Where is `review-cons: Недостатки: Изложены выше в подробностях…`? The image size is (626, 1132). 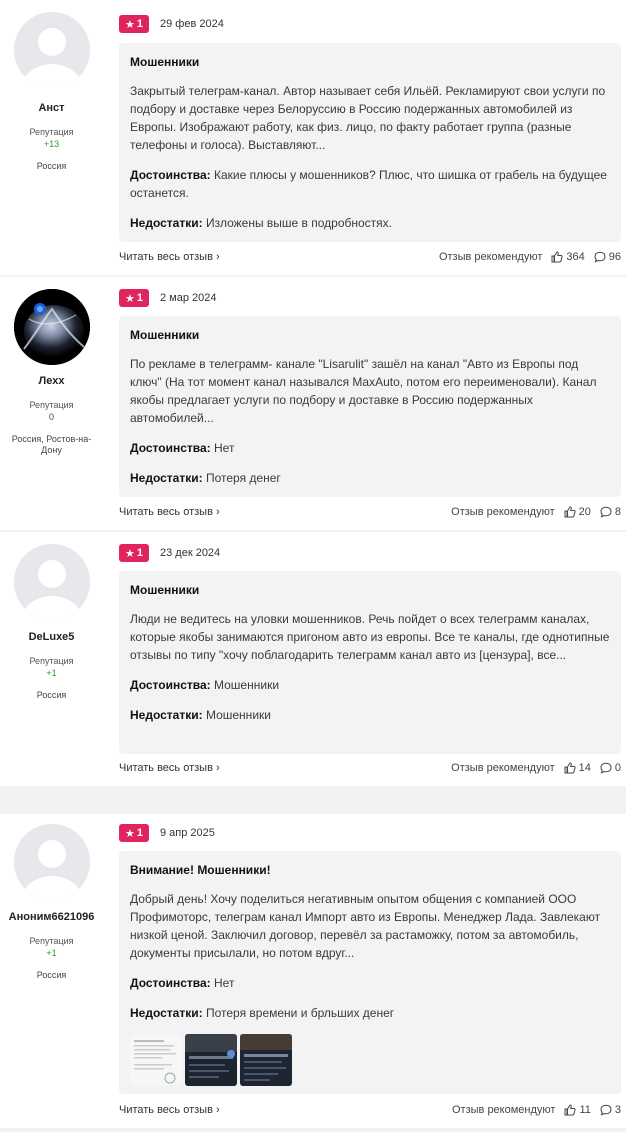 review-cons: Недостатки: Изложены выше в подробностях… is located at coordinates (370, 223).